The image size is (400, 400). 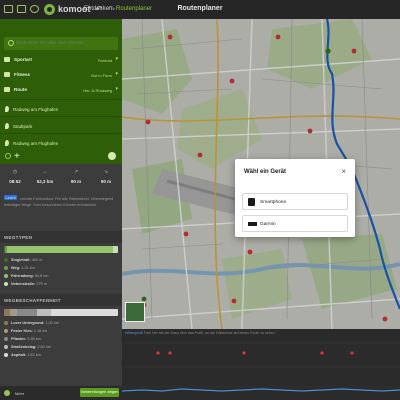 What do you see at coordinates (98, 9) in the screenshot?
I see `nav-link-entdecken: Entdecken` at bounding box center [98, 9].